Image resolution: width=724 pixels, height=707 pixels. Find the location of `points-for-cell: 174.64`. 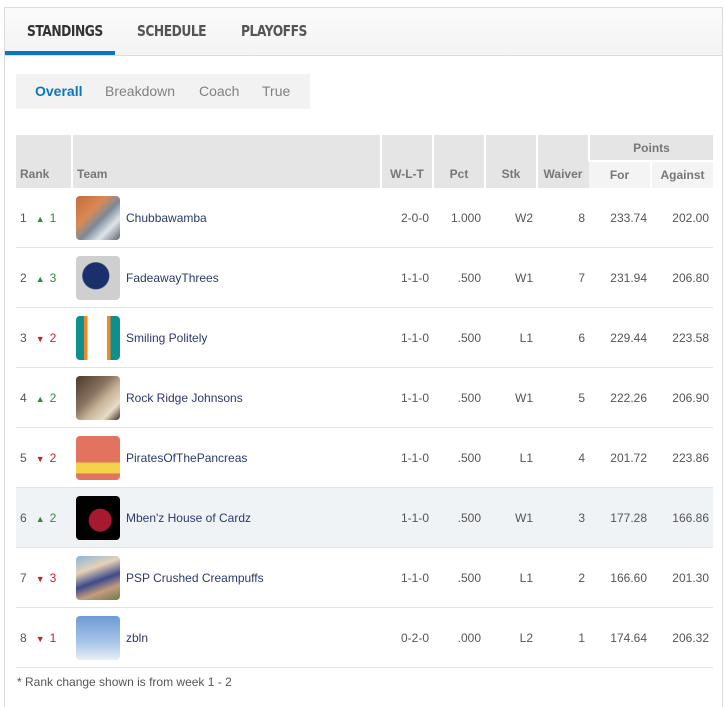

points-for-cell: 174.64 is located at coordinates (620, 637).